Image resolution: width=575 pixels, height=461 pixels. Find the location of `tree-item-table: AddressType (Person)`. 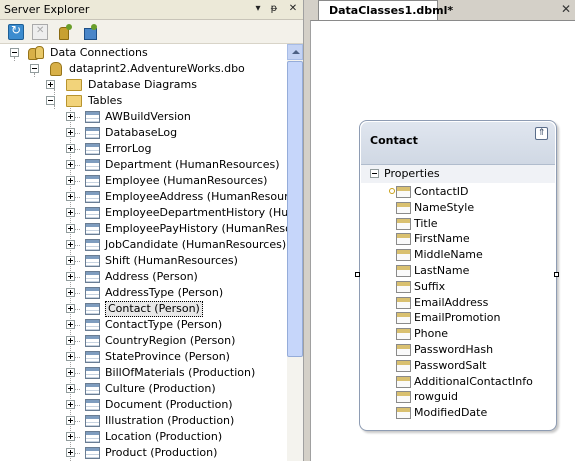

tree-item-table: AddressType (Person) is located at coordinates (143, 293).